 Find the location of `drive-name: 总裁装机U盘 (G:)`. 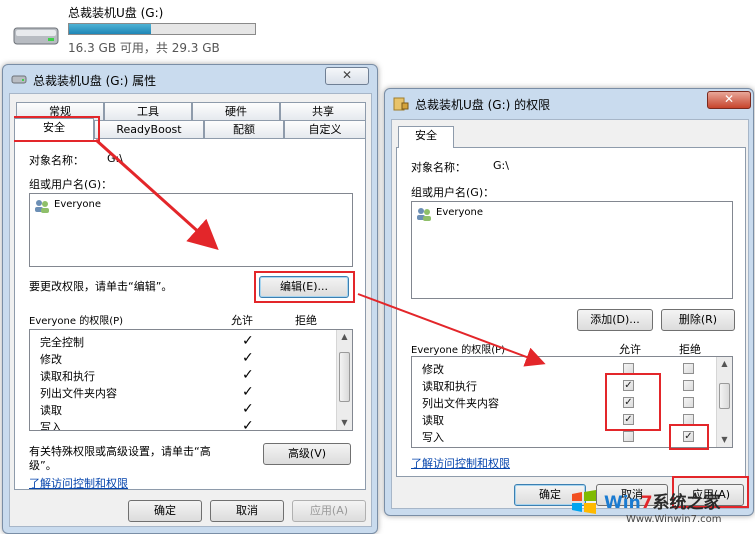

drive-name: 总裁装机U盘 (G:) is located at coordinates (116, 13).